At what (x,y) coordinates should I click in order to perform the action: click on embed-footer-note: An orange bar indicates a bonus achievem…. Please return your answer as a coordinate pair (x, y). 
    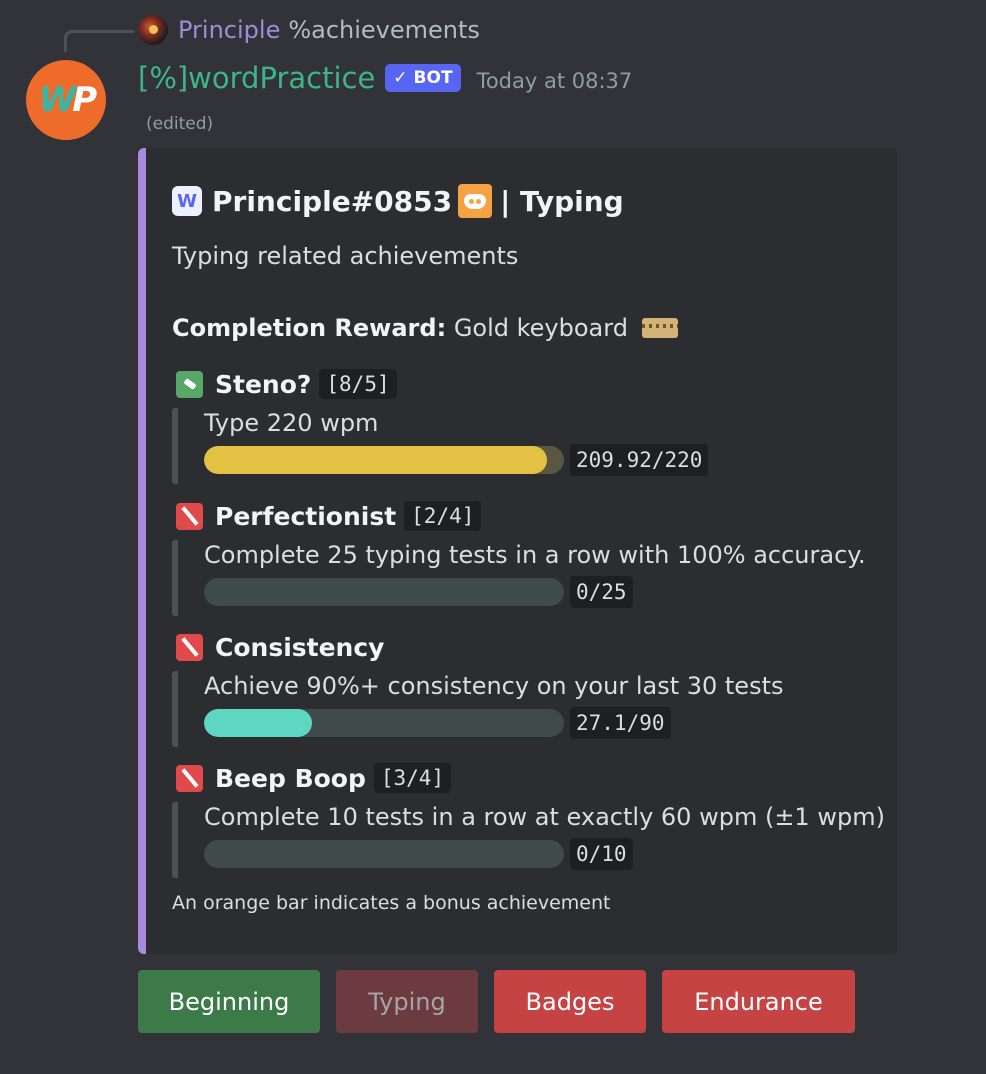
    Looking at the image, I should click on (391, 903).